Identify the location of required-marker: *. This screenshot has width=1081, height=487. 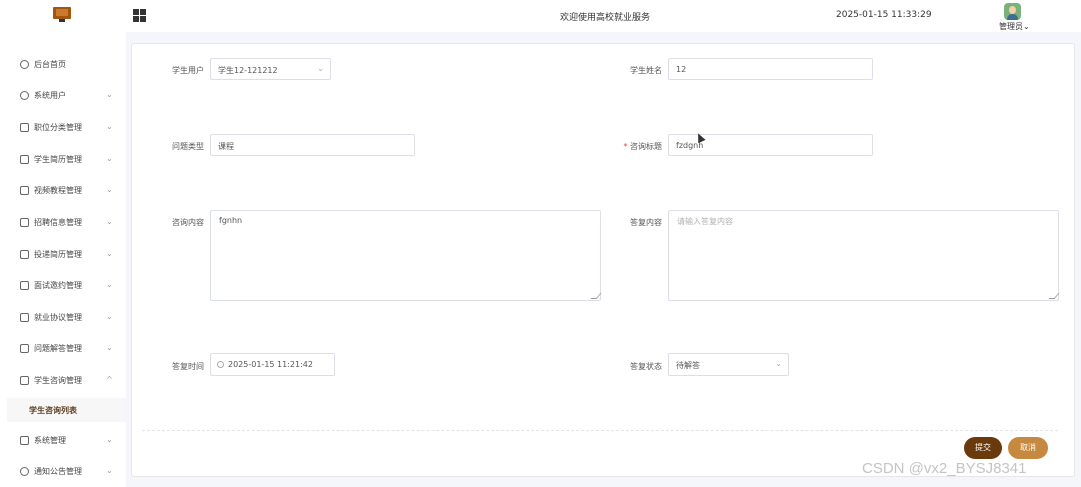
(625, 146).